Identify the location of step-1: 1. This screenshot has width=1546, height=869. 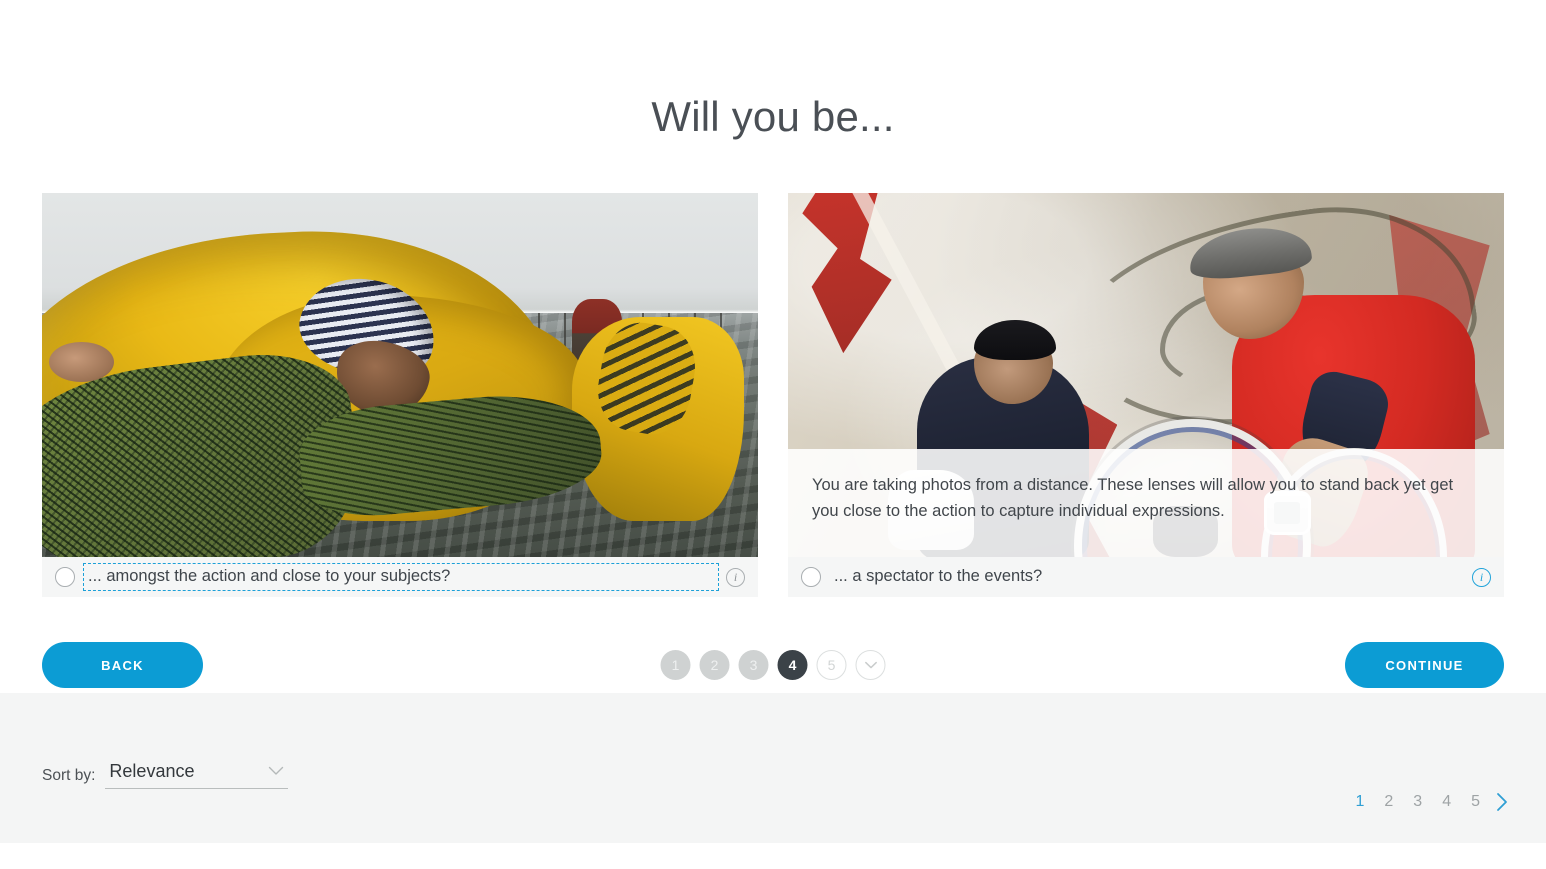
(675, 665).